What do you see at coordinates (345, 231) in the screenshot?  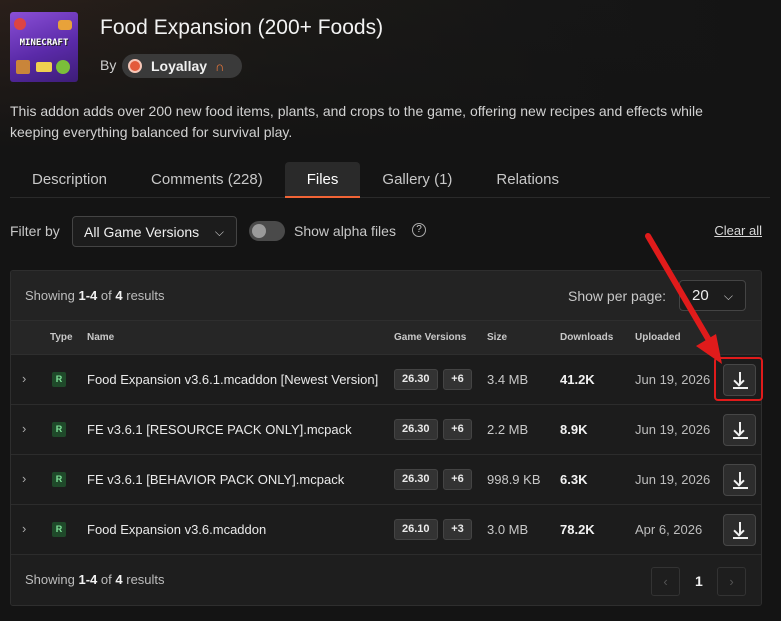 I see `alpha-files-label: Show alpha files` at bounding box center [345, 231].